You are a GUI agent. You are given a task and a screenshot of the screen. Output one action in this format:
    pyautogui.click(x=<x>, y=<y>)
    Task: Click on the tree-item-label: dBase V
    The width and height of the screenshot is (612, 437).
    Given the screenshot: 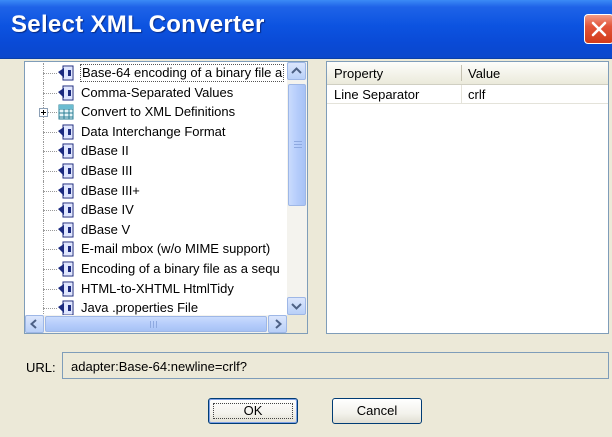 What is the action you would take?
    pyautogui.click(x=106, y=229)
    